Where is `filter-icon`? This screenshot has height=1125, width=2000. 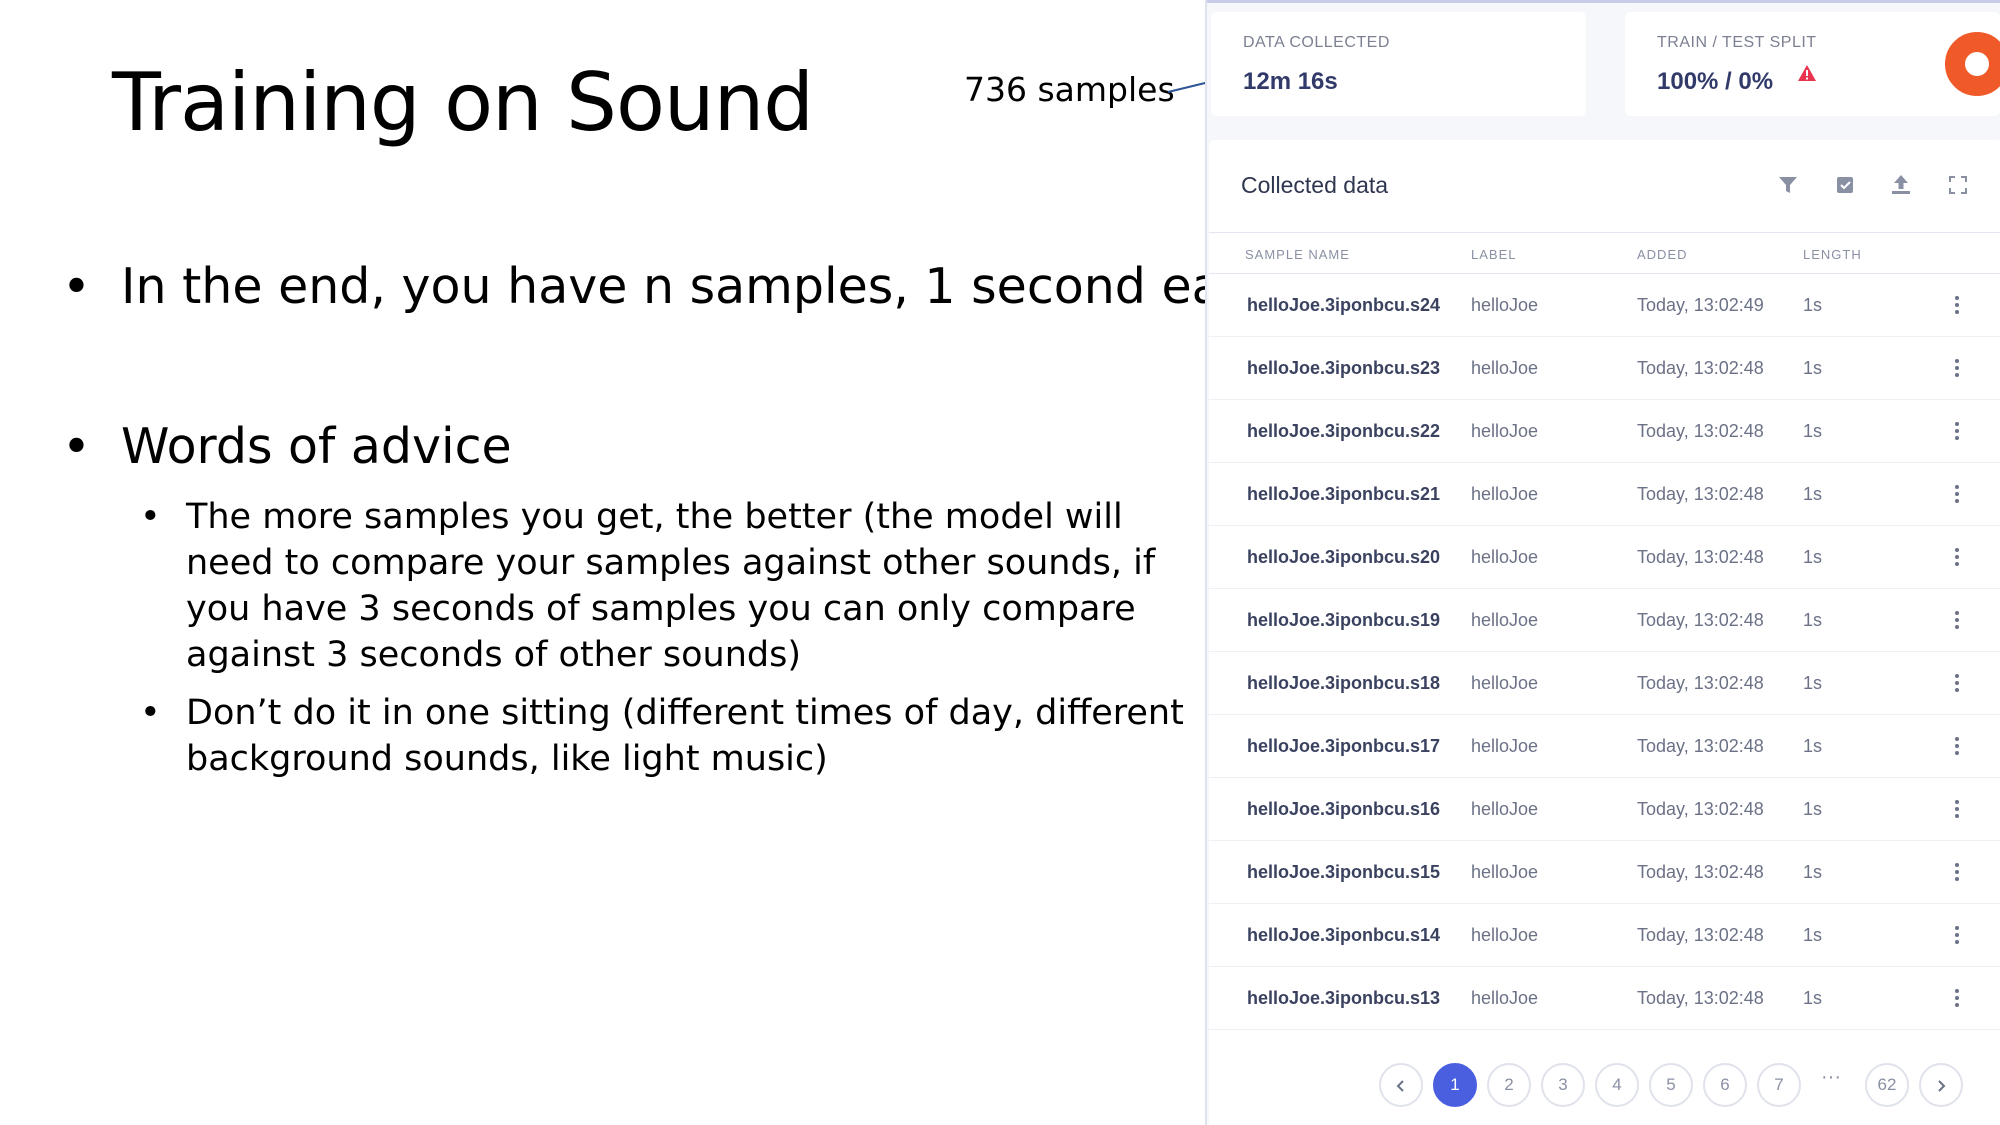
filter-icon is located at coordinates (1788, 185).